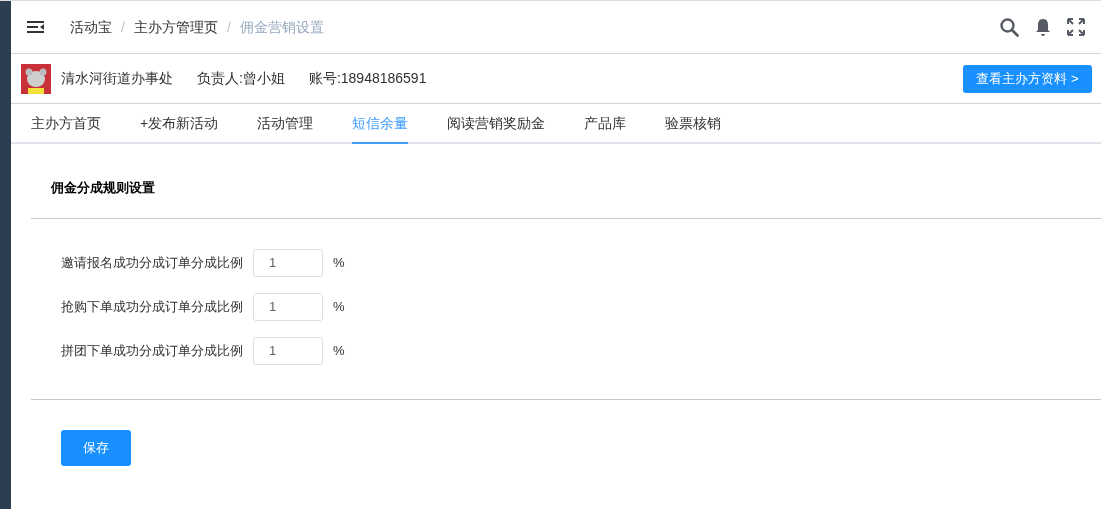 Image resolution: width=1101 pixels, height=509 pixels. Describe the element at coordinates (152, 306) in the screenshot. I see `field-label: 抢购下单成功分成订单分成比例` at that location.